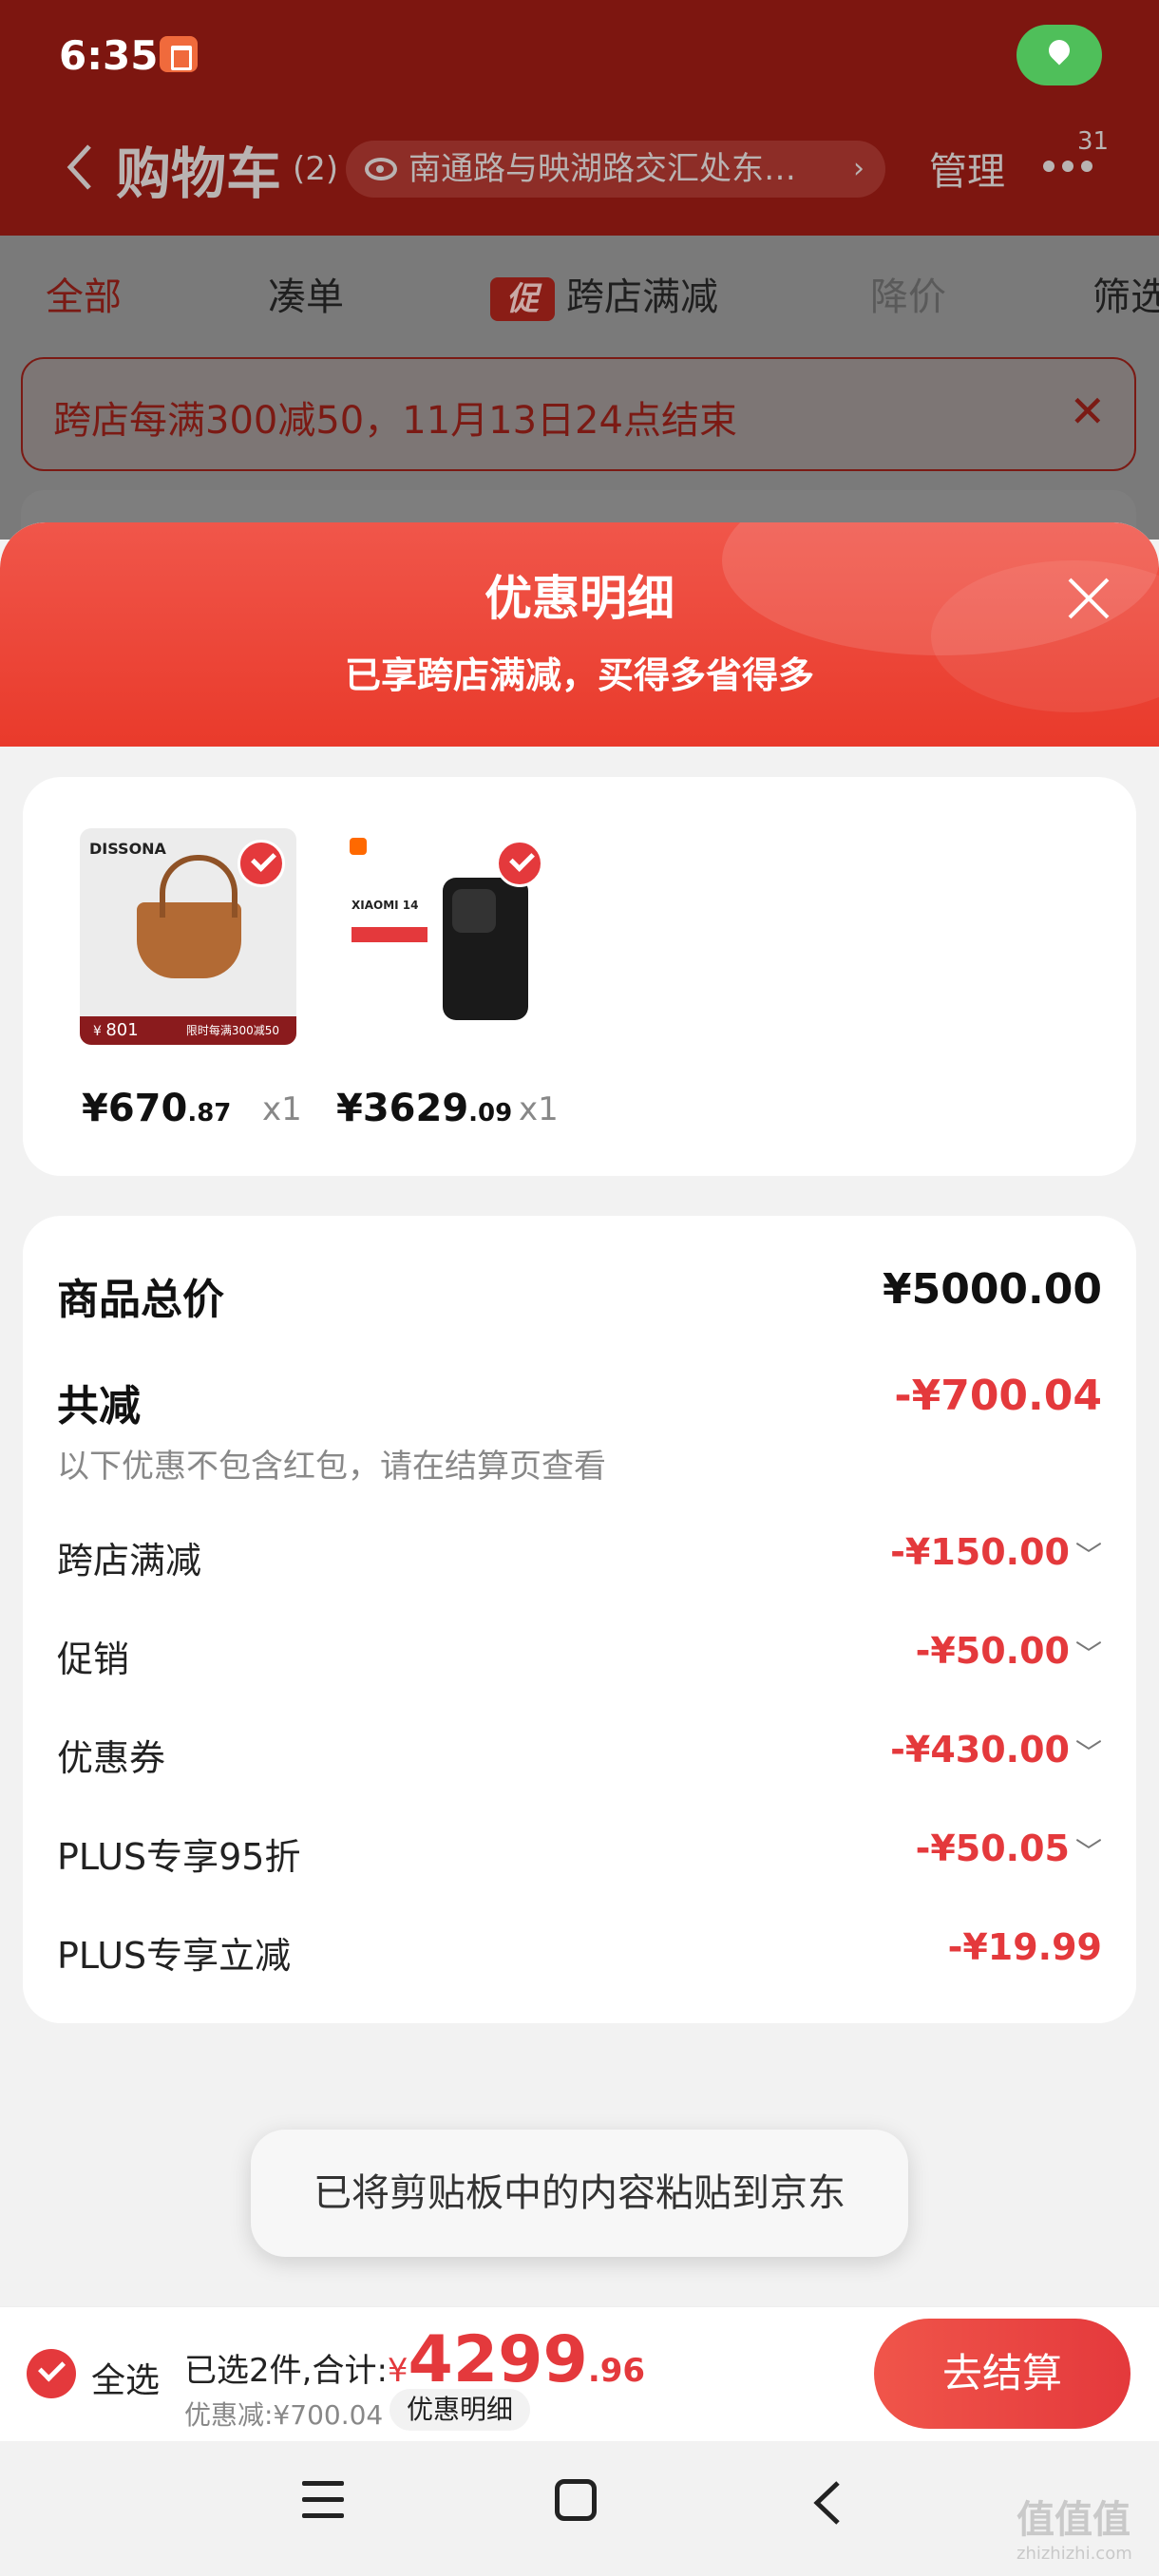 This screenshot has width=1159, height=2576. Describe the element at coordinates (199, 174) in the screenshot. I see `page-title: 购物车` at that location.